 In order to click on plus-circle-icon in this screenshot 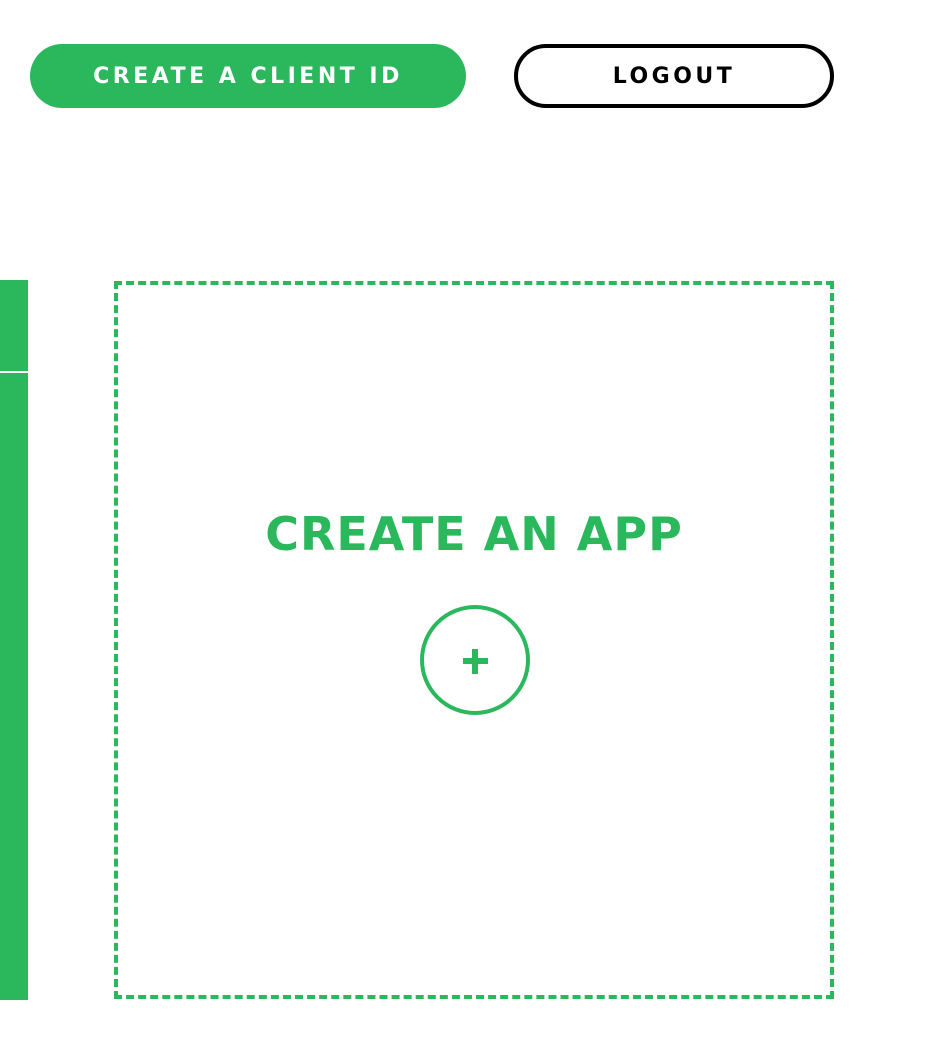, I will do `click(475, 660)`.